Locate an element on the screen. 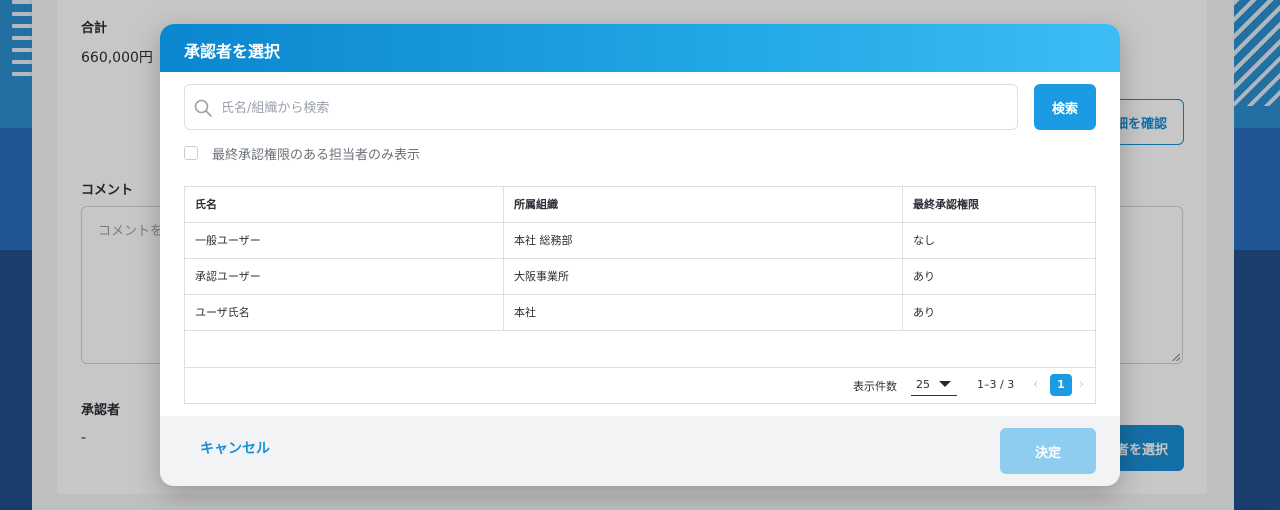  table-row: 承認ユーザー 大阪事業所 あり is located at coordinates (640, 277).